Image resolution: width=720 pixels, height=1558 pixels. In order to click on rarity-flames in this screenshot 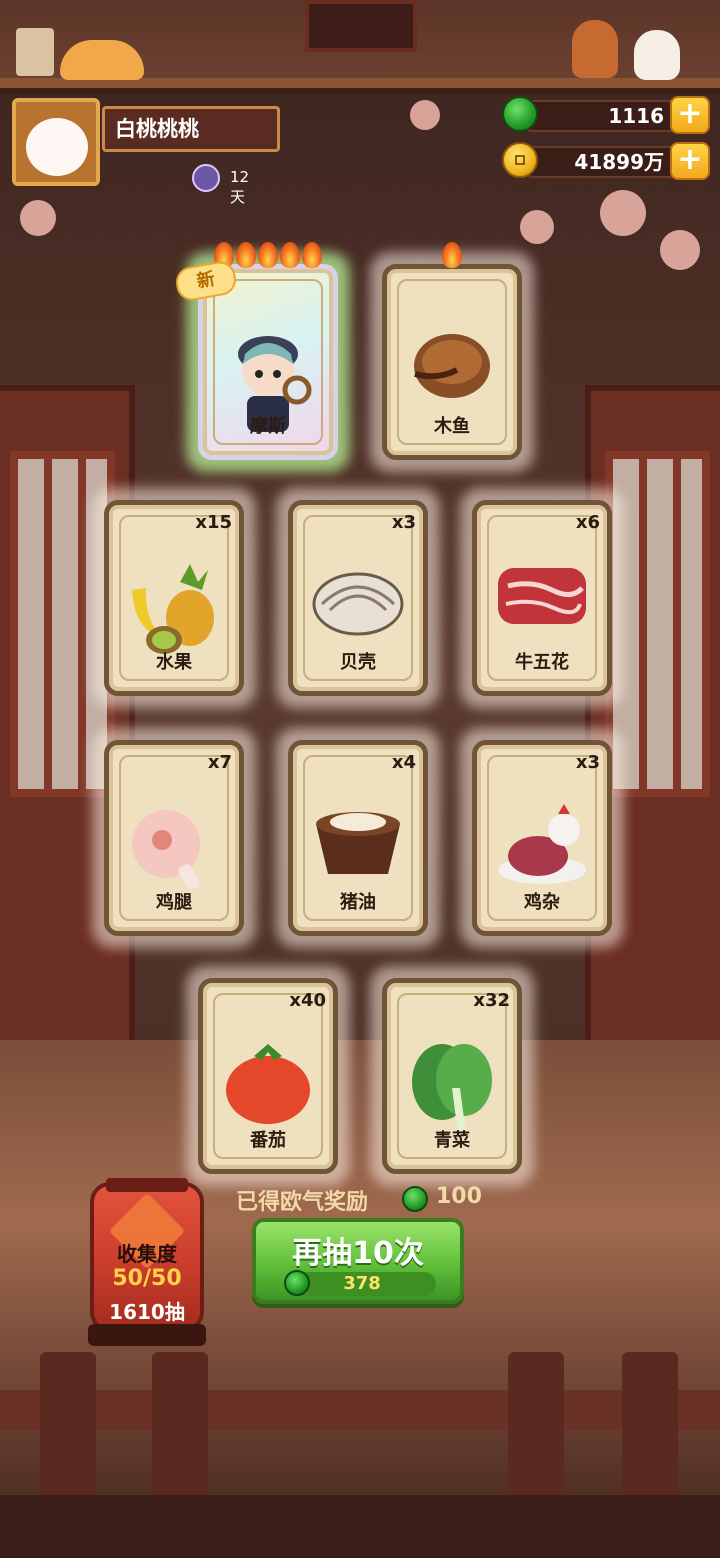, I will do `click(452, 257)`.